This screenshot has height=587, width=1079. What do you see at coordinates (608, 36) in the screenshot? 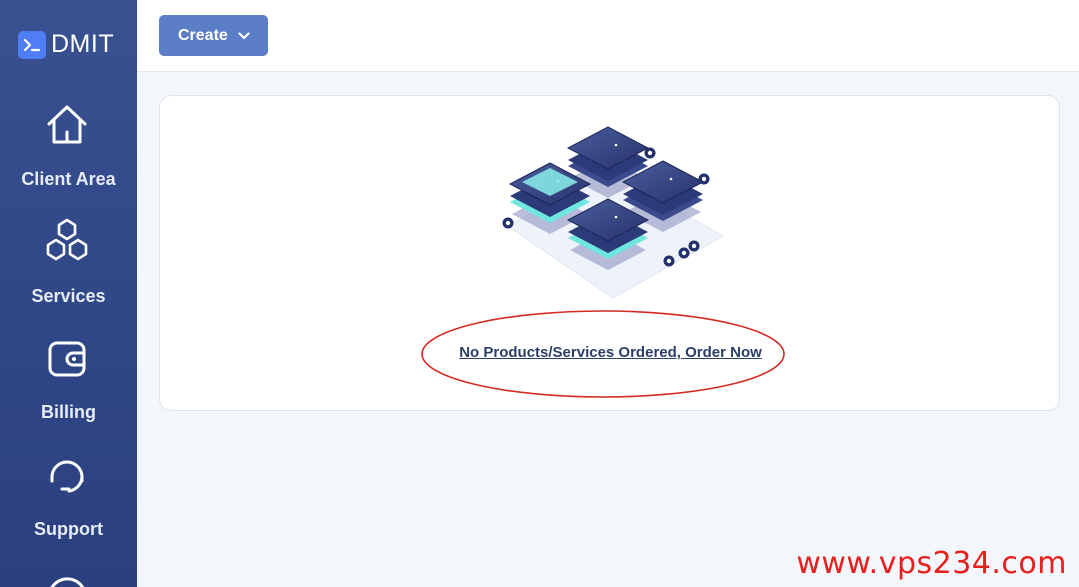
I see `top-toolbar: Create` at bounding box center [608, 36].